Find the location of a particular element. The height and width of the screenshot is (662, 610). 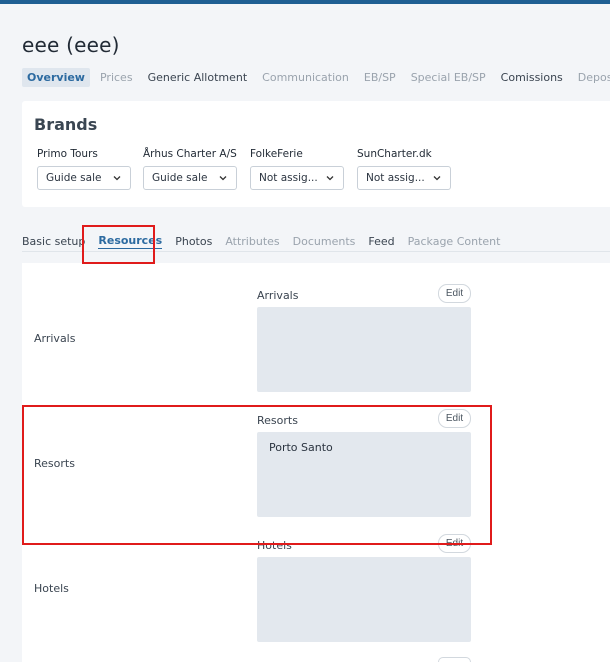

brand-label: Primo Tours is located at coordinates (67, 154).